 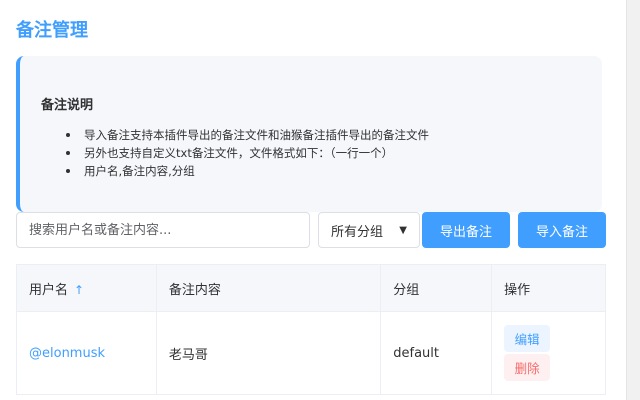 What do you see at coordinates (49, 290) in the screenshot?
I see `column-header-label: 用户名` at bounding box center [49, 290].